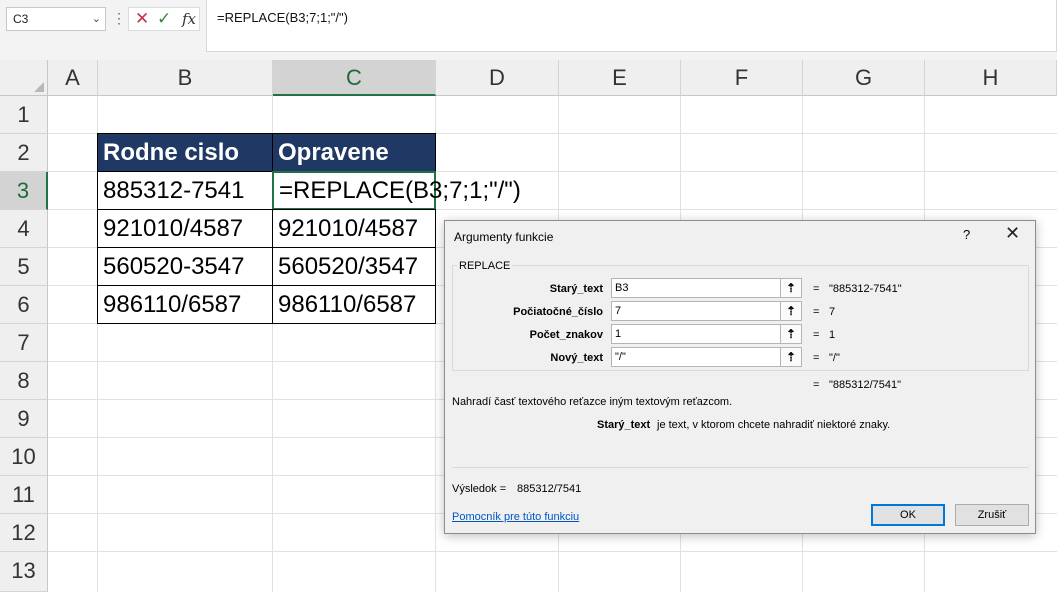 The width and height of the screenshot is (1057, 592). Describe the element at coordinates (24, 191) in the screenshot. I see `row-header-3: 3` at that location.